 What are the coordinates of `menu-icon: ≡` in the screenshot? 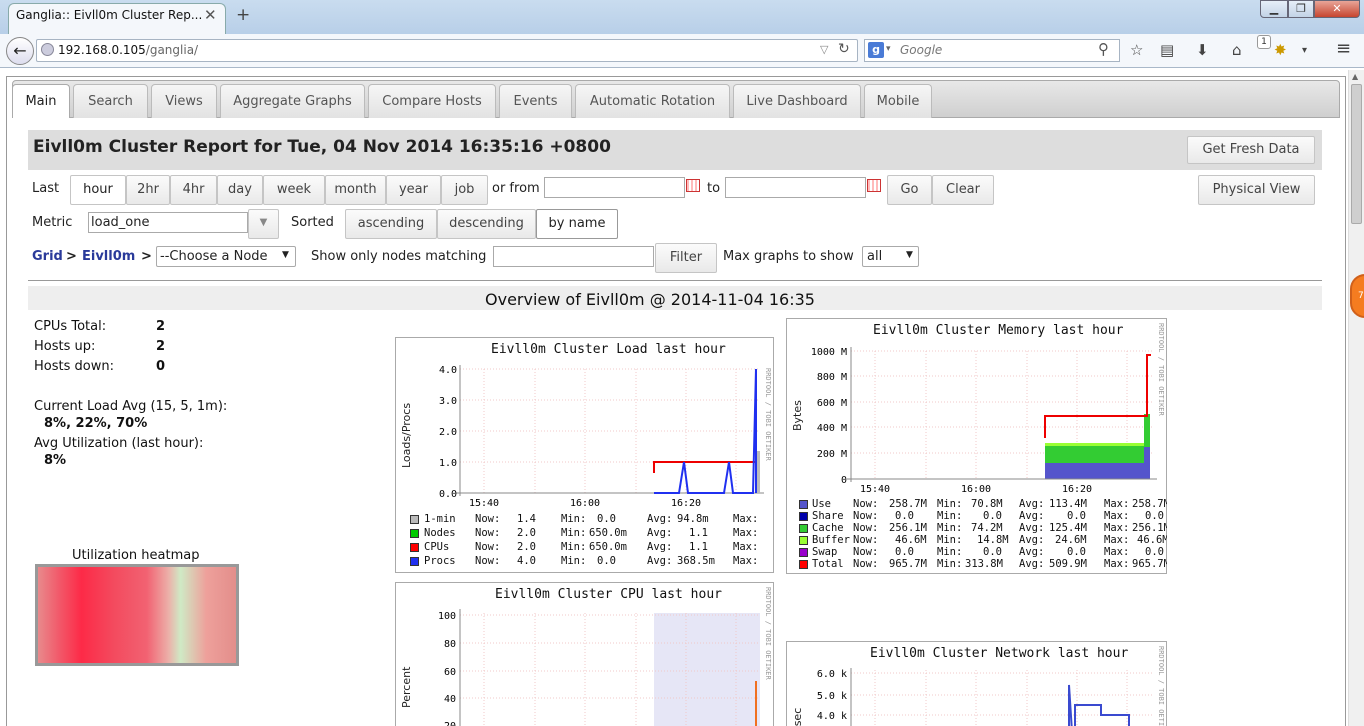 It's located at (1343, 48).